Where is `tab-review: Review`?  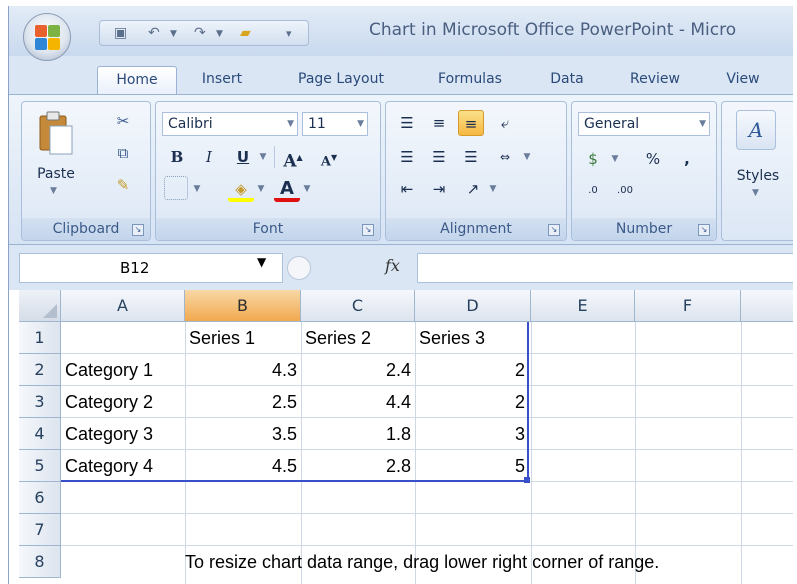
tab-review: Review is located at coordinates (655, 80).